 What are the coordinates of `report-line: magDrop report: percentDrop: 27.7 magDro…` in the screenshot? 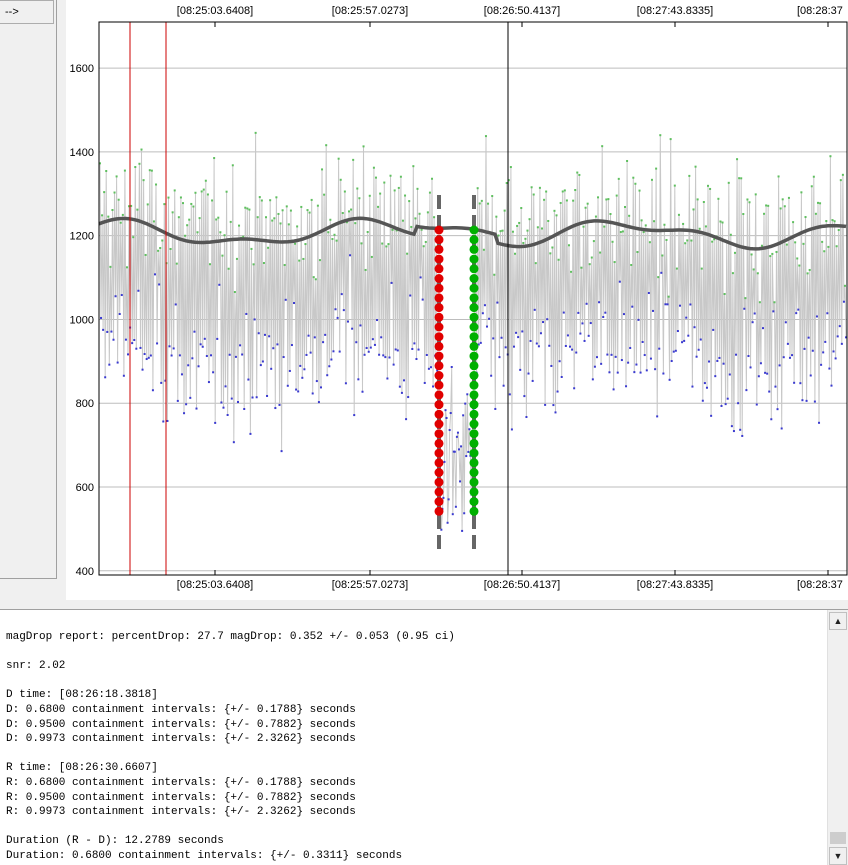 It's located at (230, 637).